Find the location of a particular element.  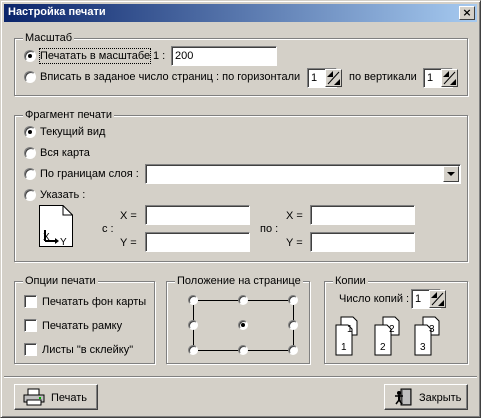

y-to-field is located at coordinates (362, 242).